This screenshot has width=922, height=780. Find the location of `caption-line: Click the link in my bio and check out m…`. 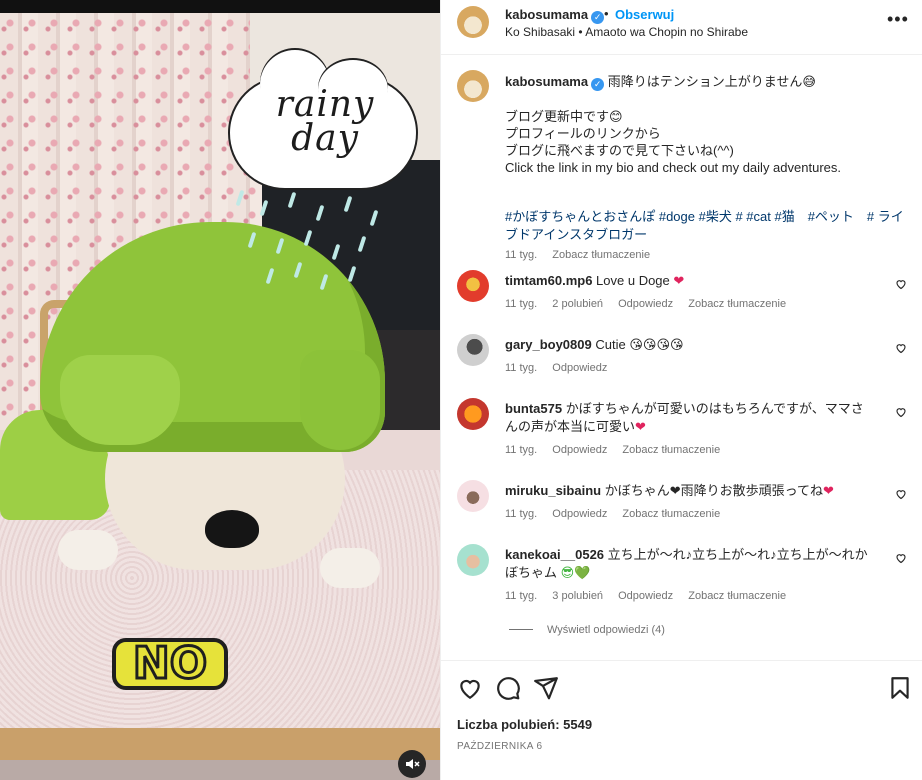

caption-line: Click the link in my bio and check out m… is located at coordinates (673, 167).